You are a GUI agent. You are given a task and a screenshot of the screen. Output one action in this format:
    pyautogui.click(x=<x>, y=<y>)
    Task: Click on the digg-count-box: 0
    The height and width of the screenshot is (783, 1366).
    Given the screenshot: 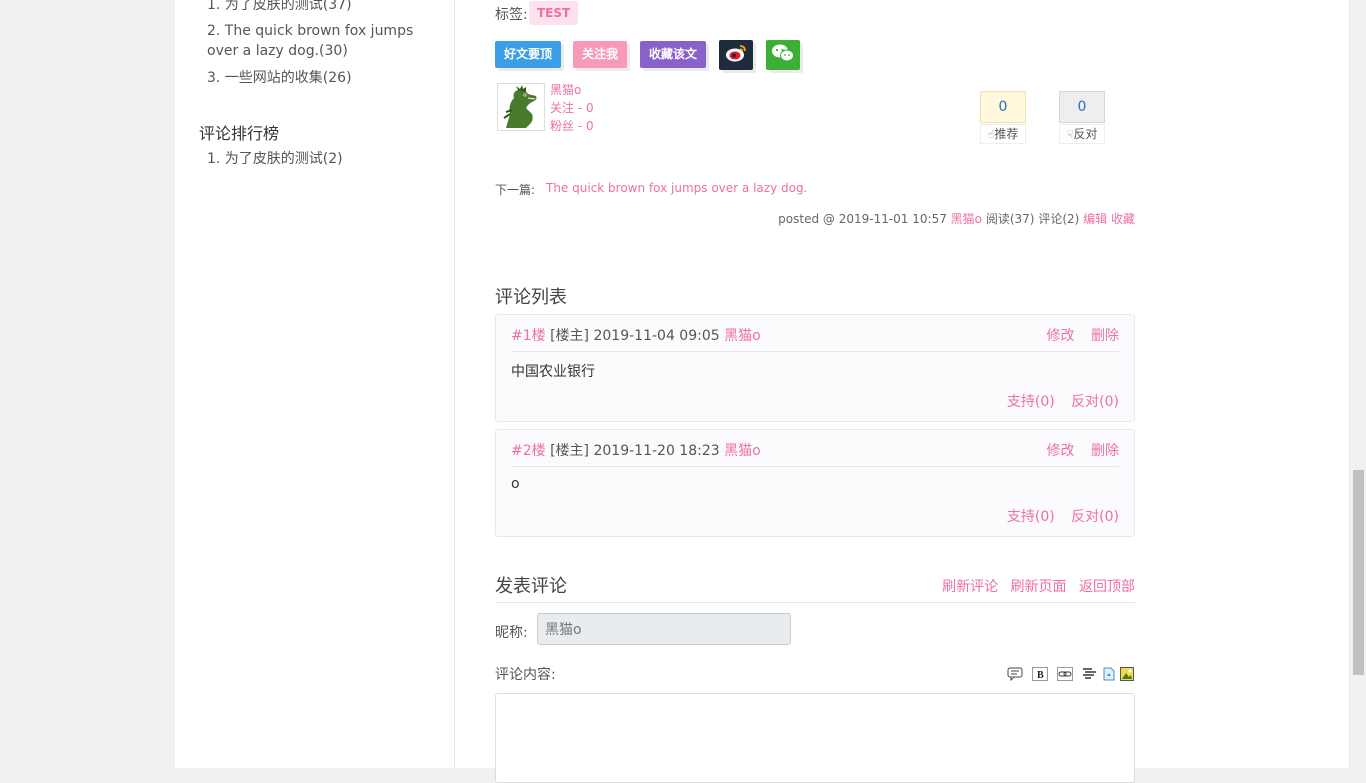 What is the action you would take?
    pyautogui.click(x=1003, y=107)
    